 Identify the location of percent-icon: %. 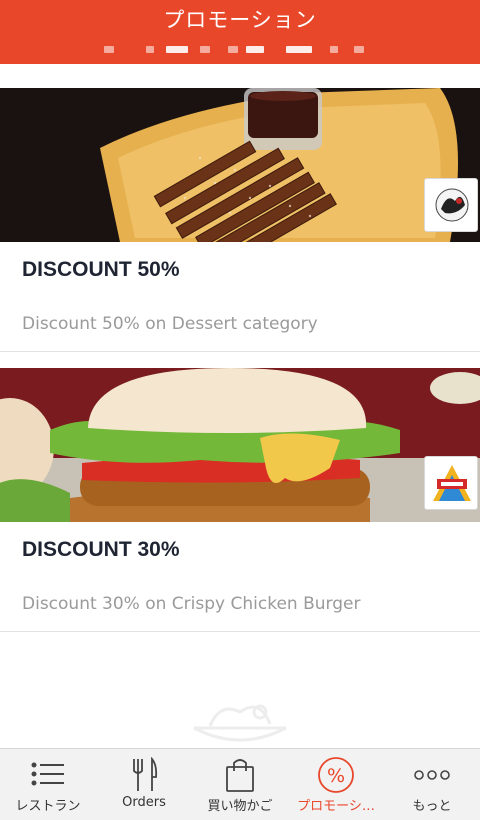
(336, 775).